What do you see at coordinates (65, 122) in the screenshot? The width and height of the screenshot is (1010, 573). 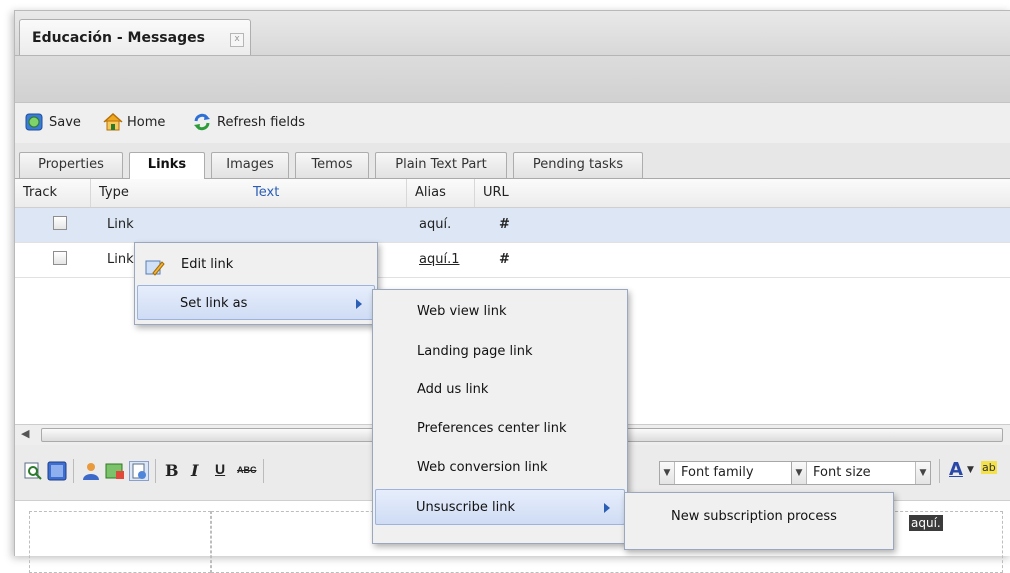 I see `save-label: Save` at bounding box center [65, 122].